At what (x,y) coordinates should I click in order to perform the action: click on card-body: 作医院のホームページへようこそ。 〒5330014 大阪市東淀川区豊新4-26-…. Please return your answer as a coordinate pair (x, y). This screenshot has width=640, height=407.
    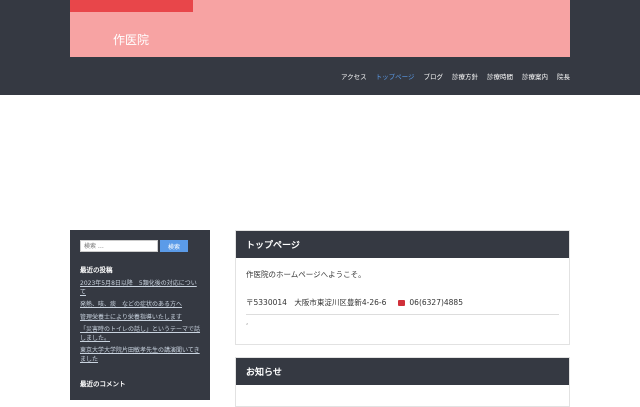
    Looking at the image, I should click on (402, 297).